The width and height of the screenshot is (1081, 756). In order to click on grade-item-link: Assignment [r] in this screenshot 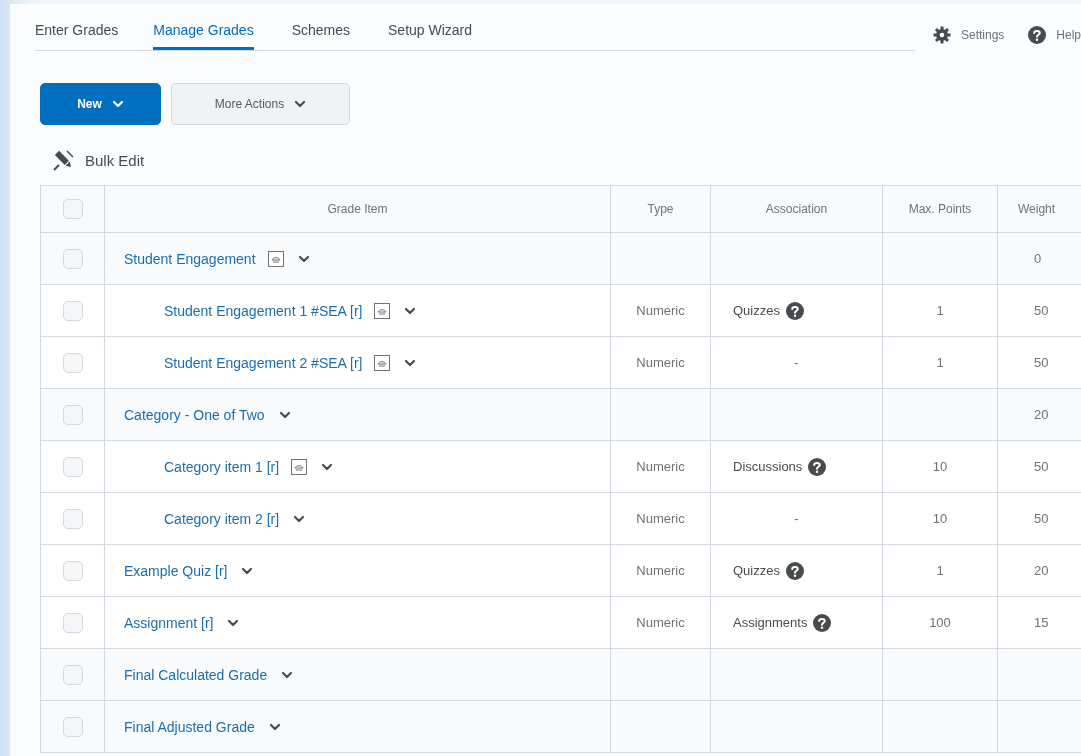, I will do `click(169, 622)`.